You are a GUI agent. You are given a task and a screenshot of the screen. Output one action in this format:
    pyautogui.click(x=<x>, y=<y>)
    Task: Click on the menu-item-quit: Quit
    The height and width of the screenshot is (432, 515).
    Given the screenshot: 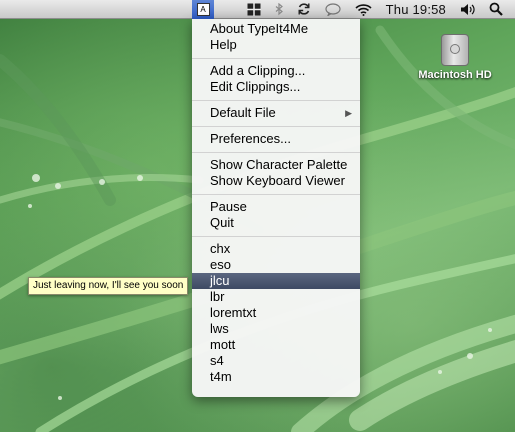 What is the action you would take?
    pyautogui.click(x=276, y=223)
    